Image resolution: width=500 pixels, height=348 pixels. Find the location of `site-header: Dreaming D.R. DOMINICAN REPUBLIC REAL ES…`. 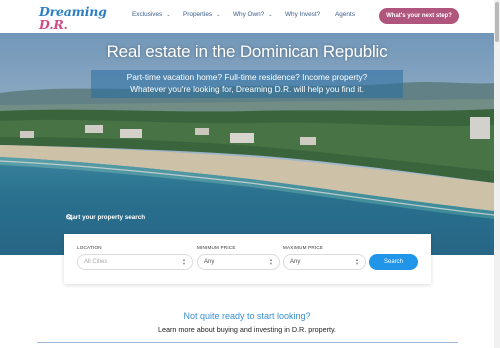

site-header: Dreaming D.R. DOMINICAN REPUBLIC REAL ES… is located at coordinates (247, 18).